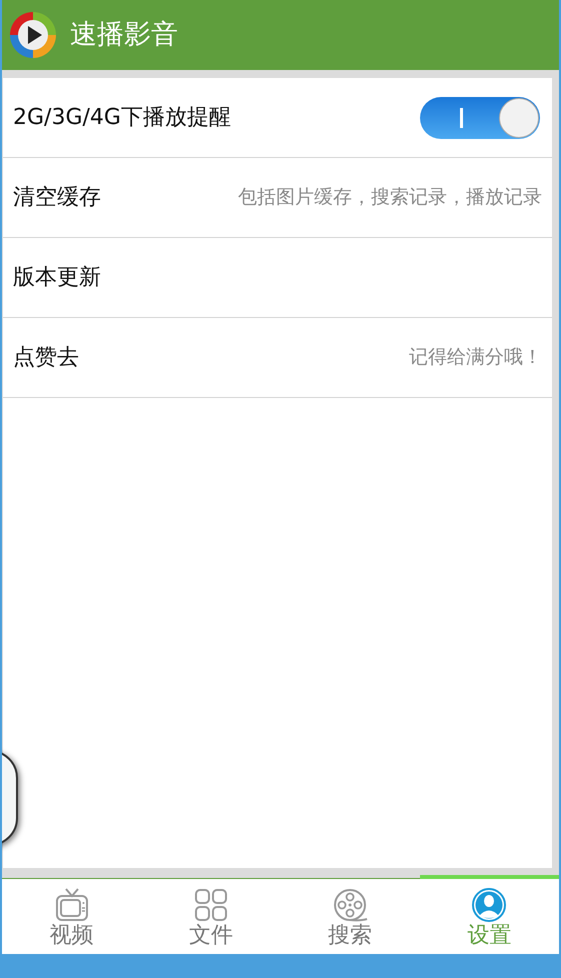 This screenshot has width=561, height=978. I want to click on settings-row: 清空缓存 包括图片缓存，搜索记录，播放记录, so click(277, 198).